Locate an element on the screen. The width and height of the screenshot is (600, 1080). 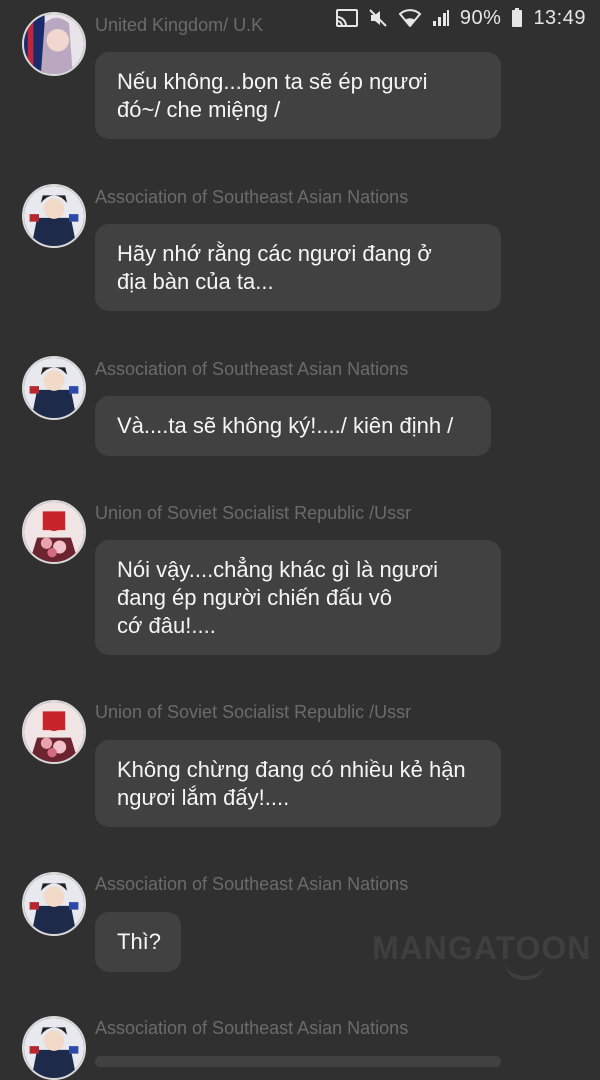
uk-avatar is located at coordinates (54, 44).